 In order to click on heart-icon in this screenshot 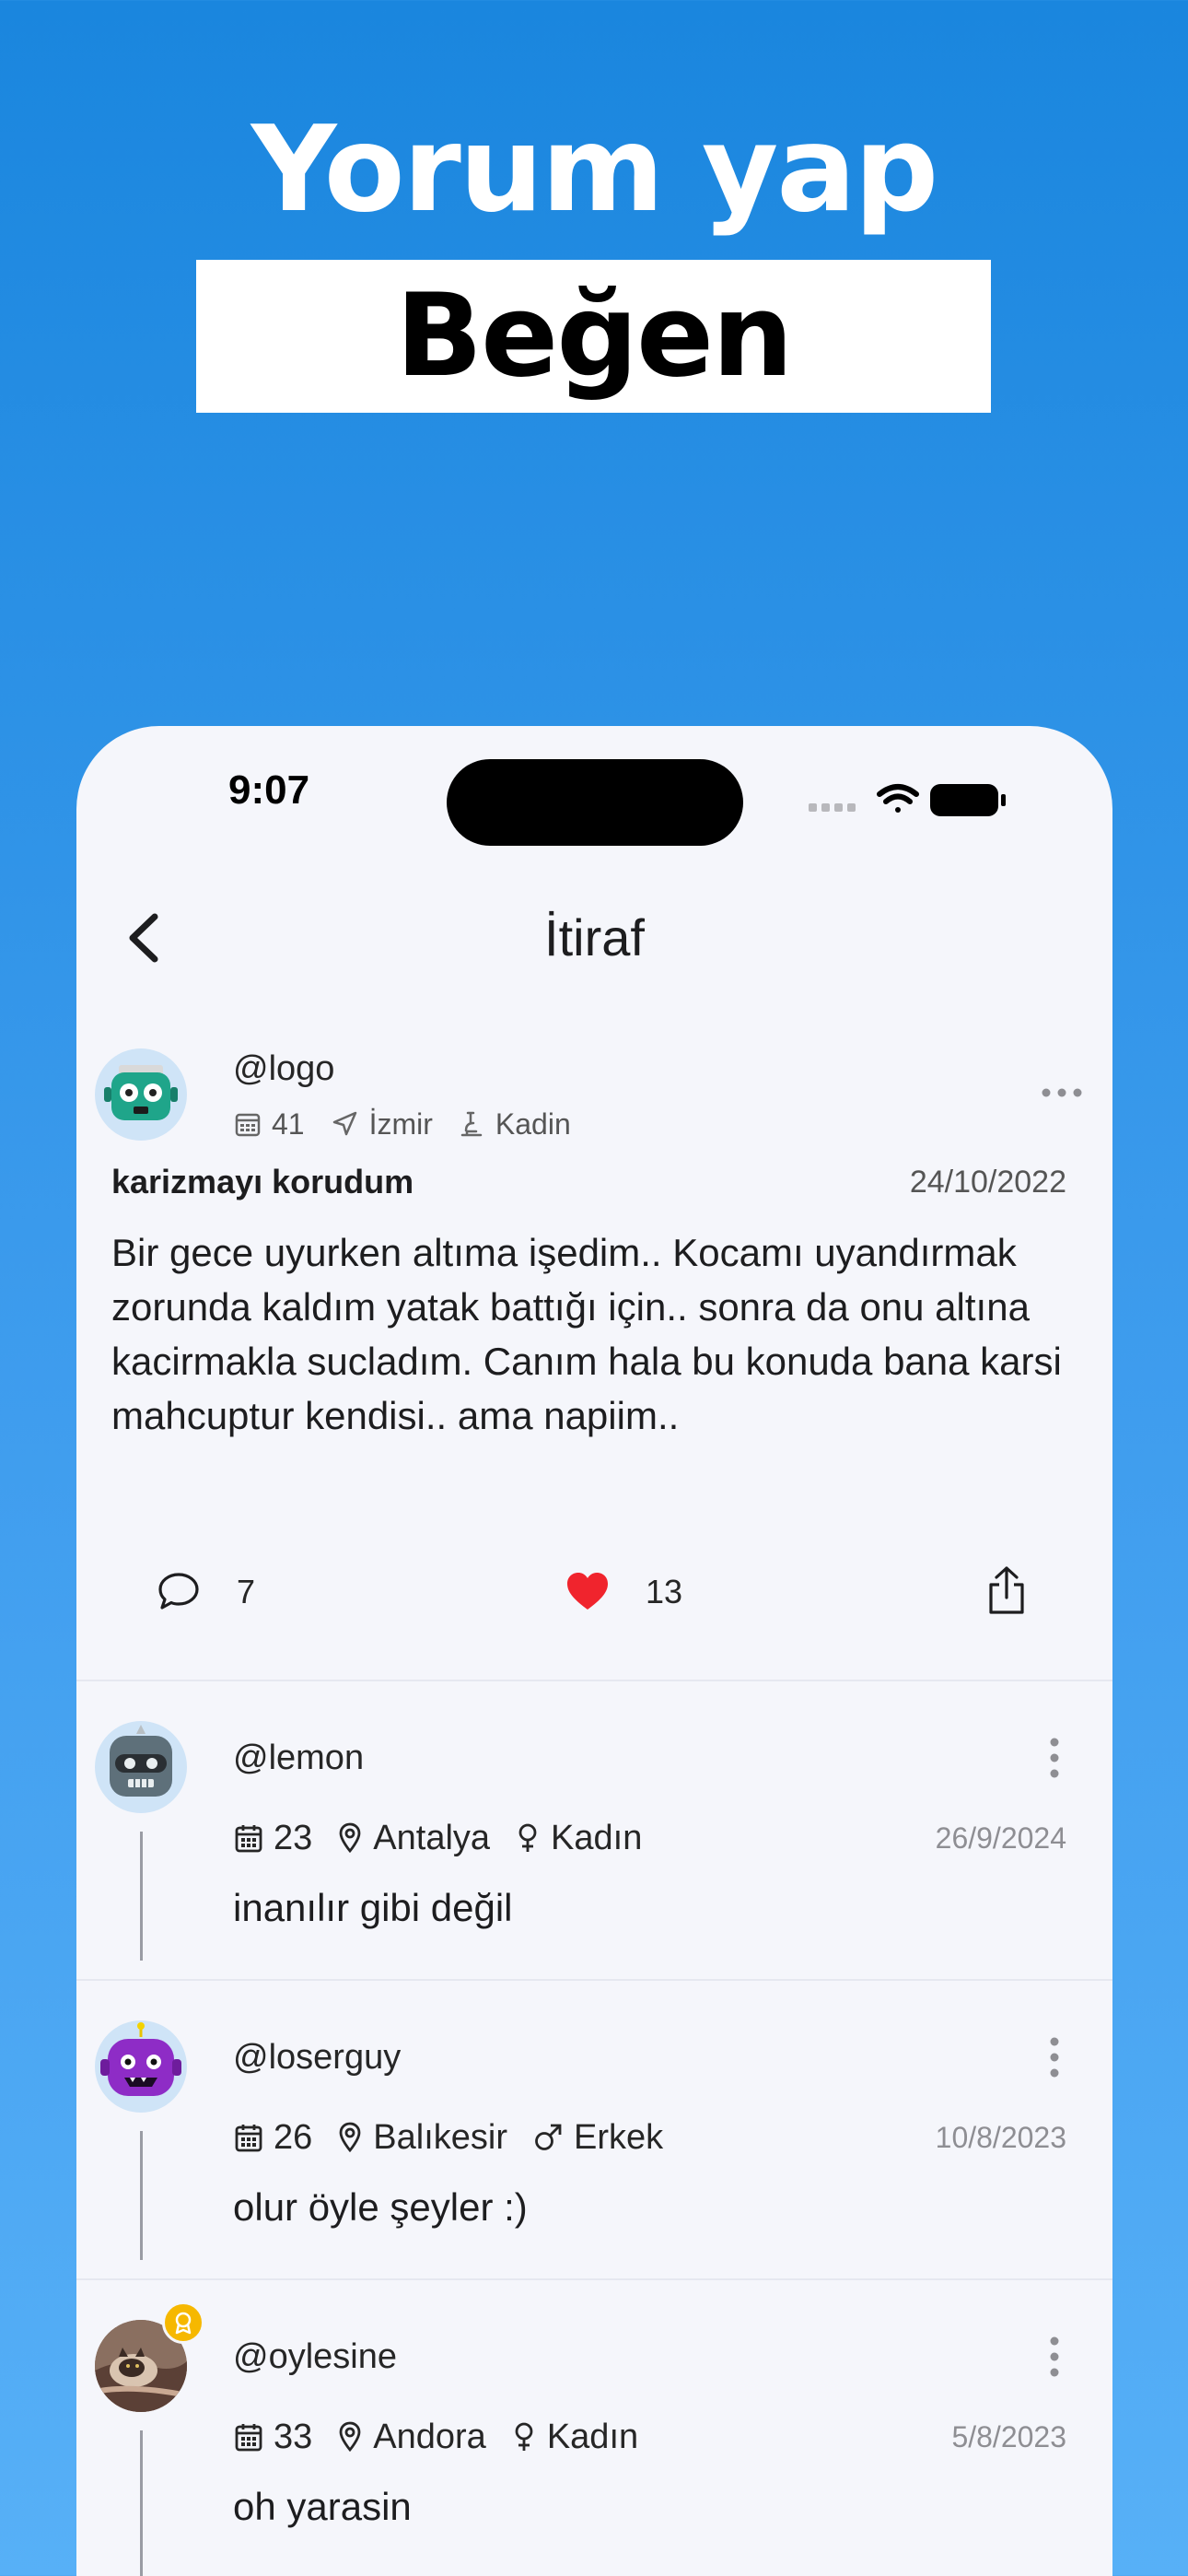, I will do `click(587, 1591)`.